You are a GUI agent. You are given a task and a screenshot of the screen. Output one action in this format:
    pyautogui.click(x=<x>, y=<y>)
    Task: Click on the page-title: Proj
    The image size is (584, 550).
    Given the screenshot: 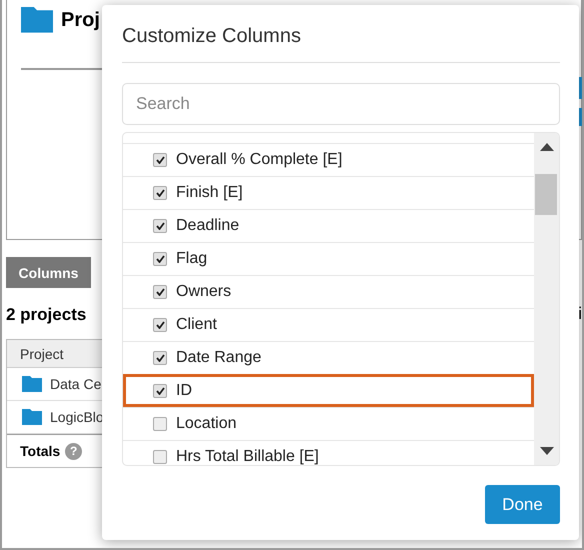 What is the action you would take?
    pyautogui.click(x=80, y=20)
    